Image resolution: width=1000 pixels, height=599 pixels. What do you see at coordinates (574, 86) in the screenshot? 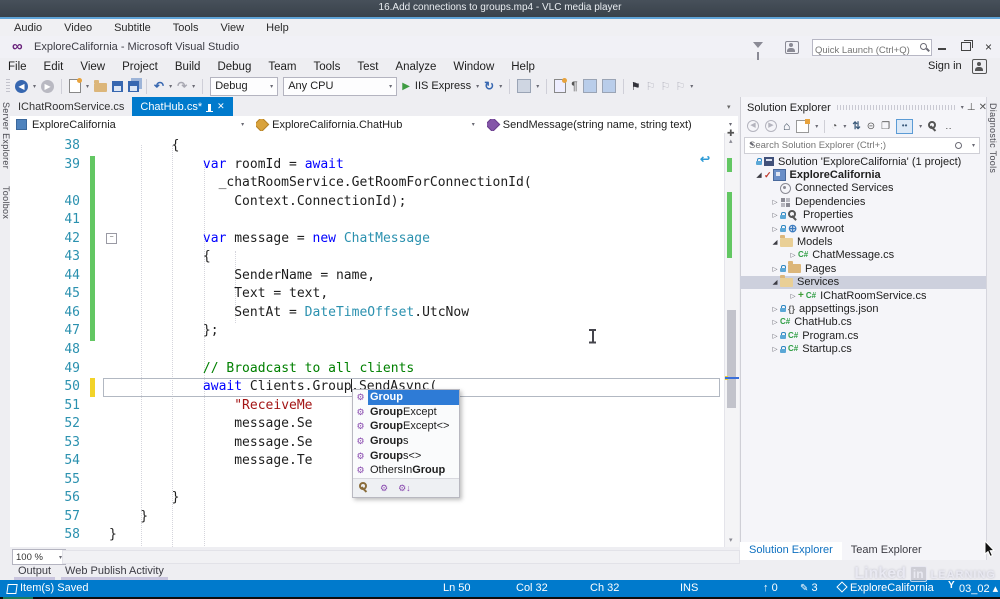
I see `formatting-marks-icon: ¶` at bounding box center [574, 86].